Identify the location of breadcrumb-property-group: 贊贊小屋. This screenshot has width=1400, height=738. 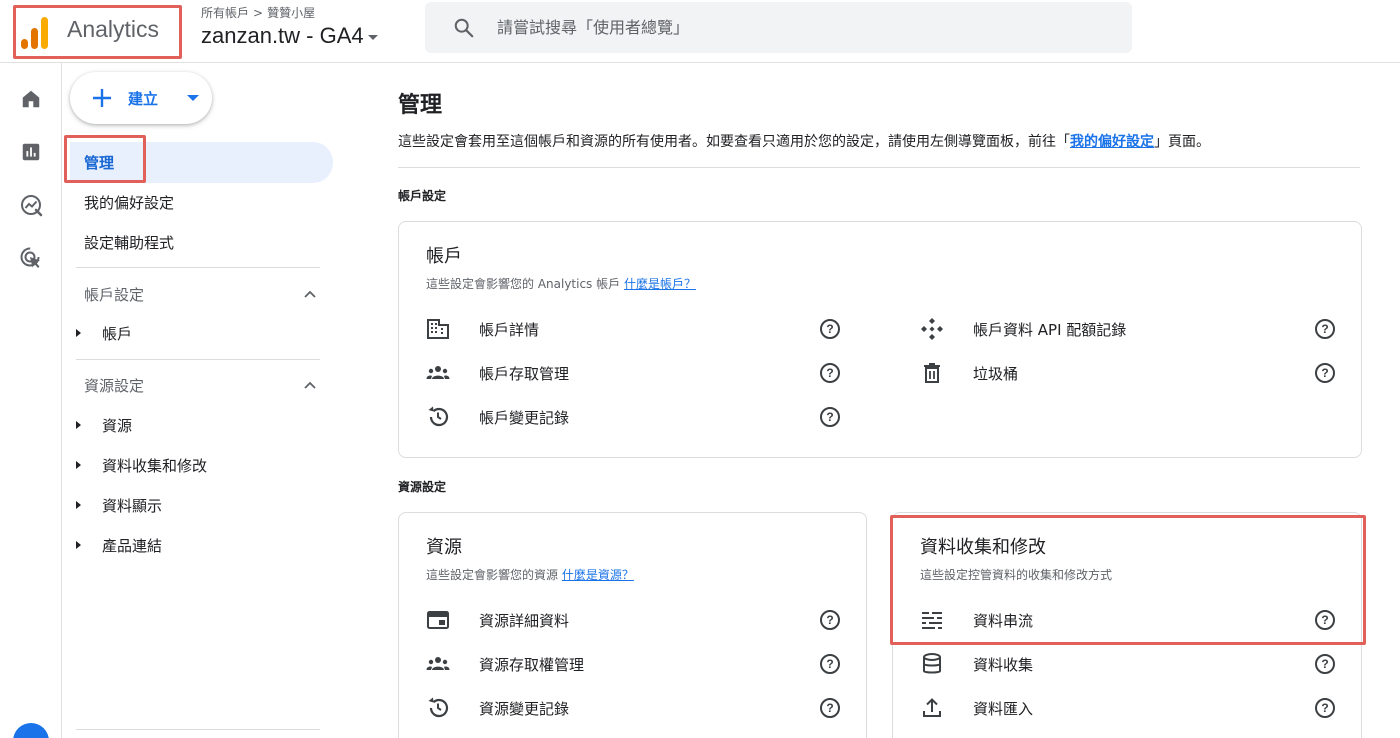
(291, 12).